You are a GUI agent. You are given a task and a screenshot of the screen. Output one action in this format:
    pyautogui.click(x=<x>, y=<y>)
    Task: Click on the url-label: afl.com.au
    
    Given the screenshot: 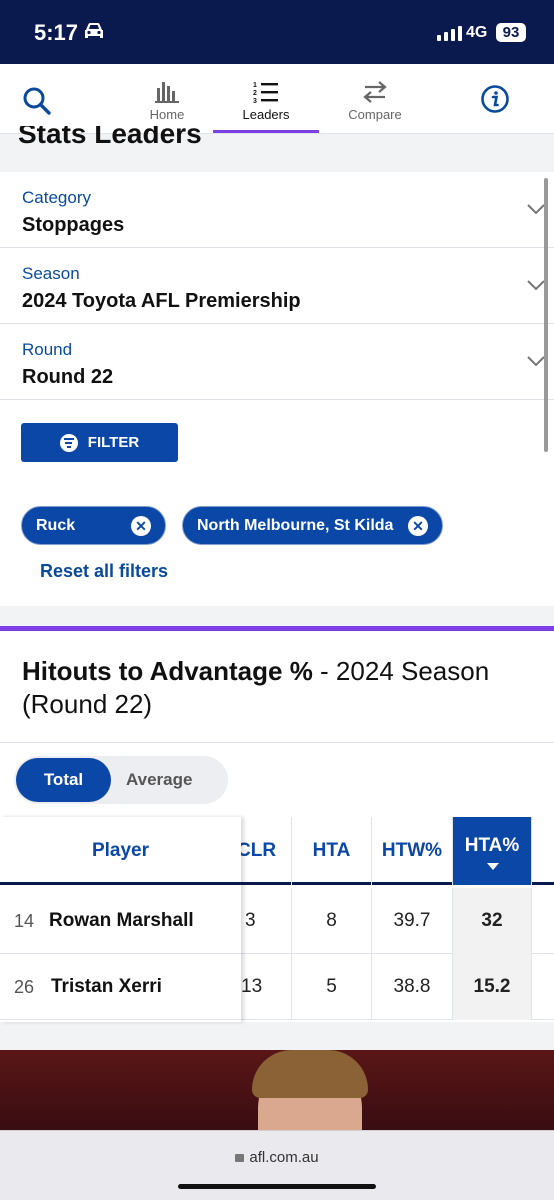 What is the action you would take?
    pyautogui.click(x=284, y=1157)
    